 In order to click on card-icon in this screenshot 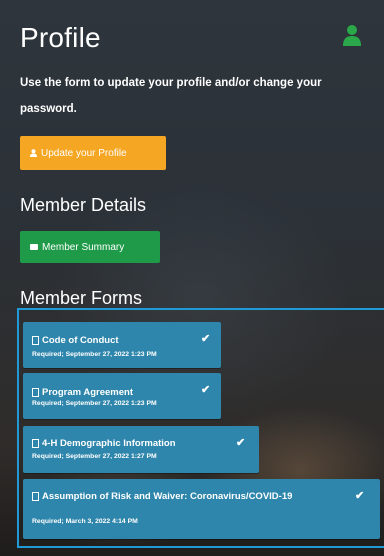, I will do `click(34, 247)`.